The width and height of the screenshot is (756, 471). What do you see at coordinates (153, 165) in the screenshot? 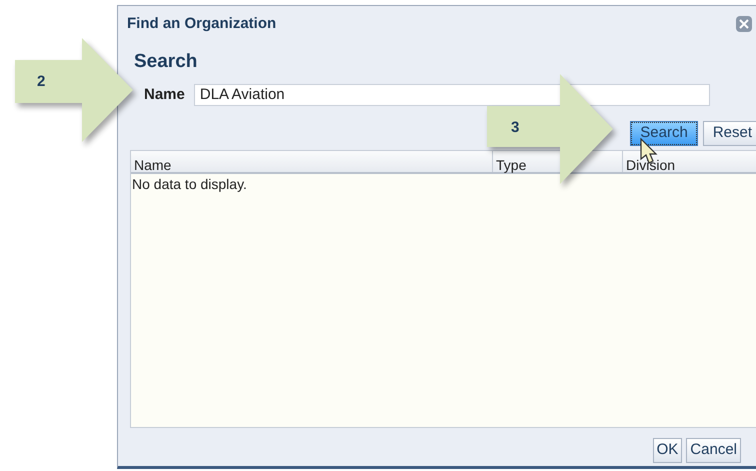
I see `column-header: Name` at bounding box center [153, 165].